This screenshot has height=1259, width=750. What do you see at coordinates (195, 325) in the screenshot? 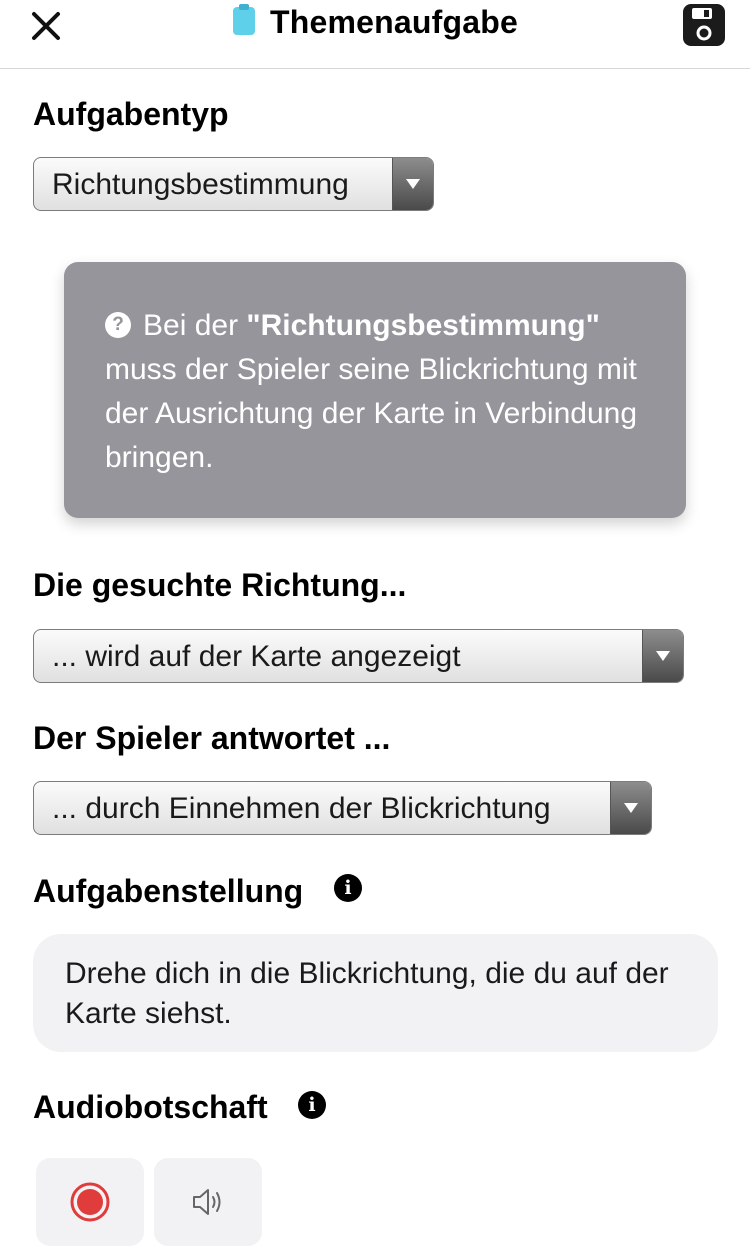
I see `hint-prefix: Bei der` at bounding box center [195, 325].